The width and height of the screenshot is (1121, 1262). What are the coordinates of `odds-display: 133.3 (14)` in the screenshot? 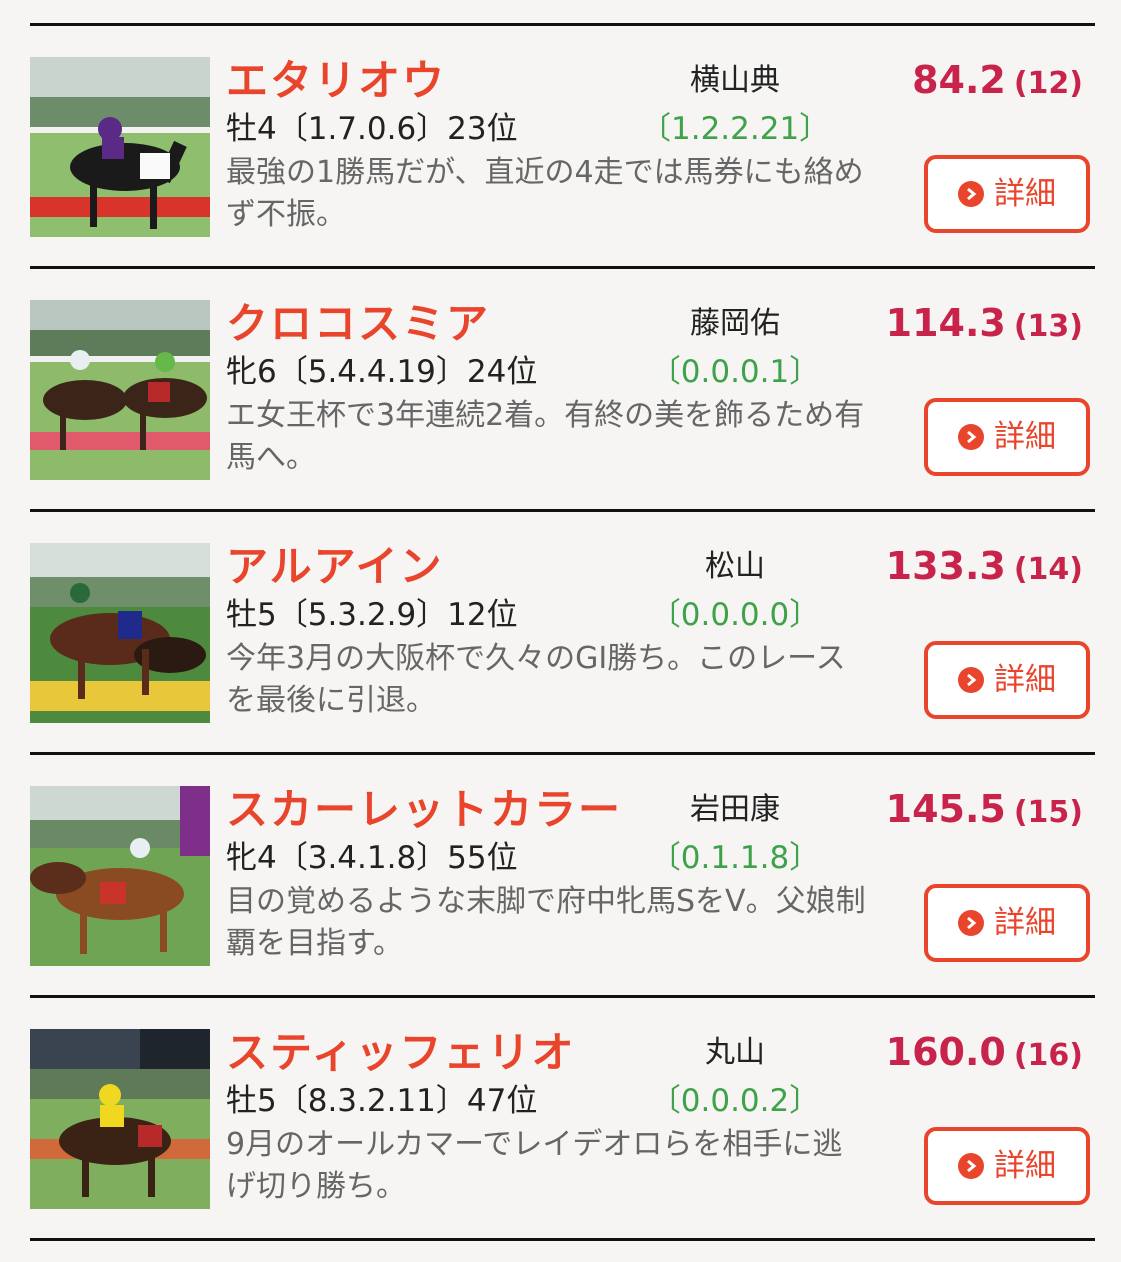 It's located at (984, 570).